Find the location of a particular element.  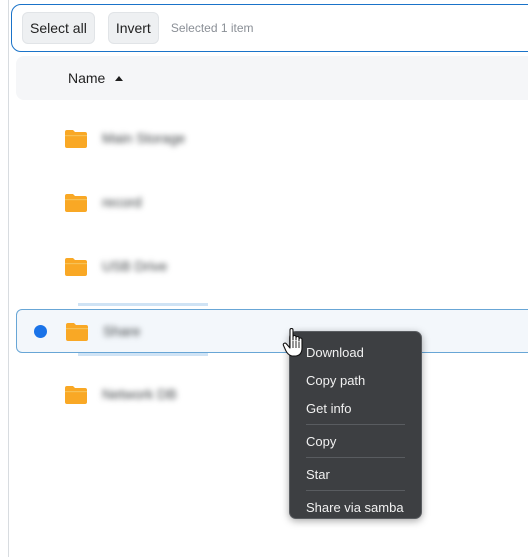

list-item-selected: Share is located at coordinates (272, 331).